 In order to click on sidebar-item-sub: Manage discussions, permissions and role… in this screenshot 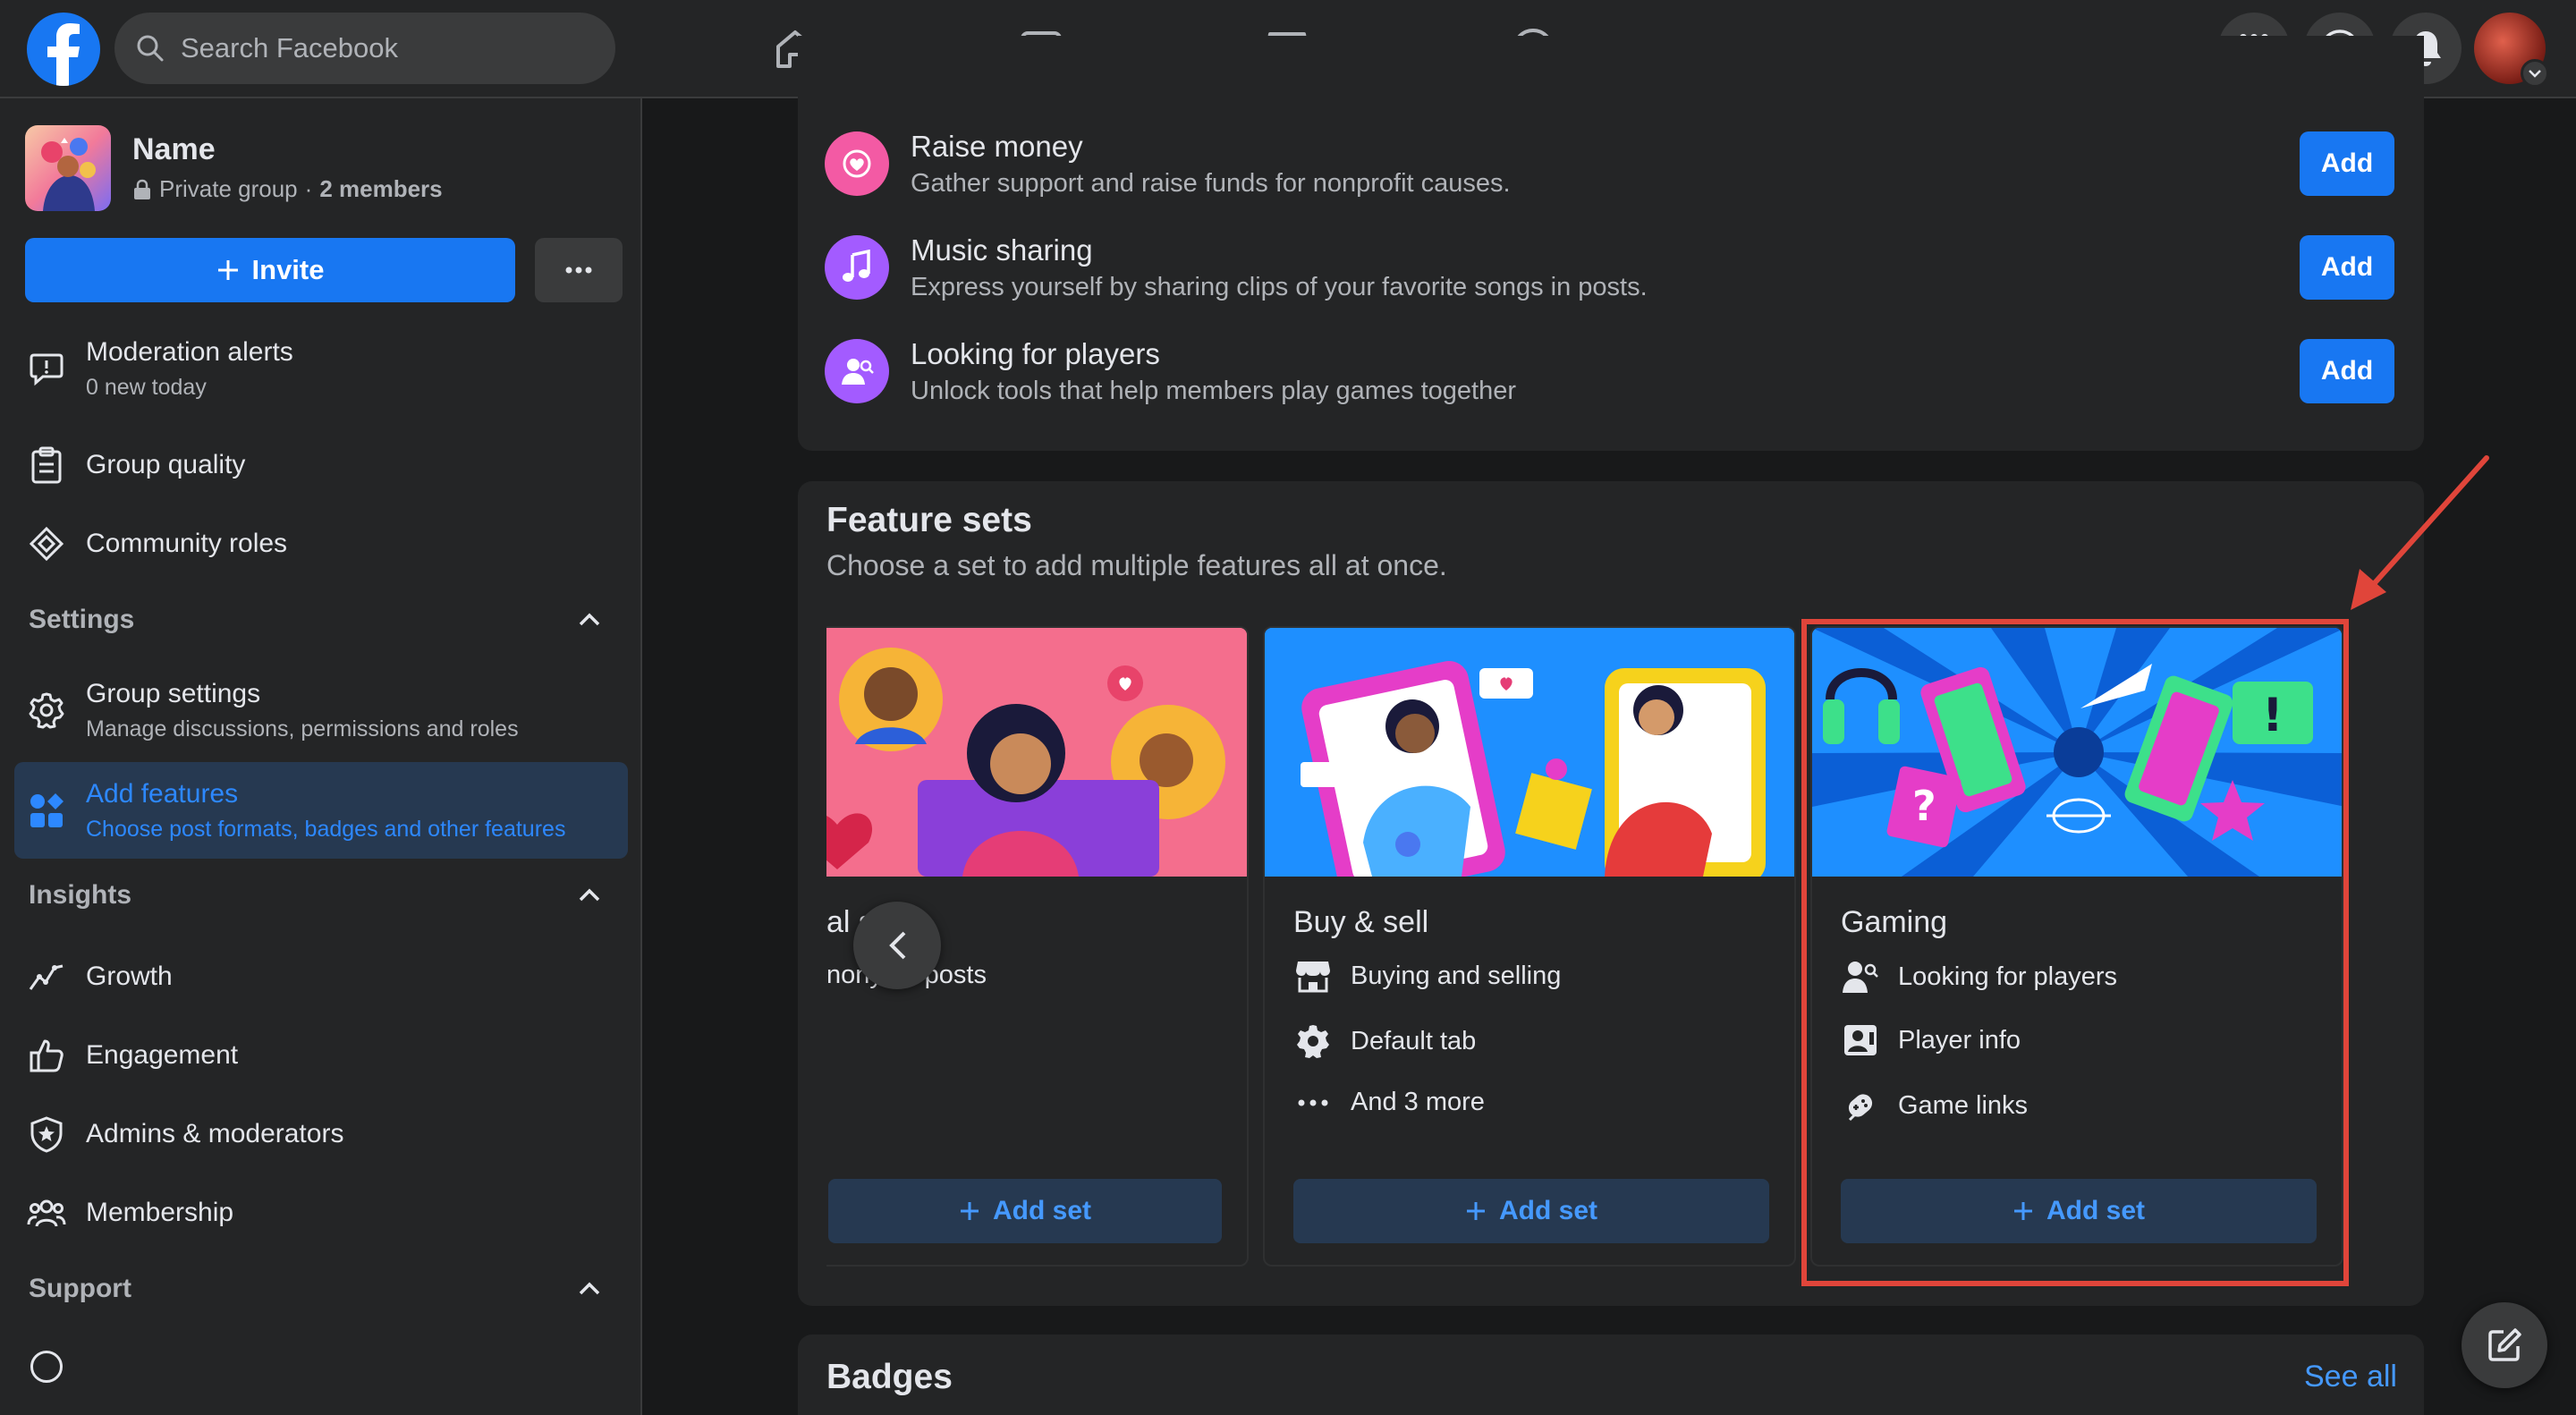, I will do `click(302, 729)`.